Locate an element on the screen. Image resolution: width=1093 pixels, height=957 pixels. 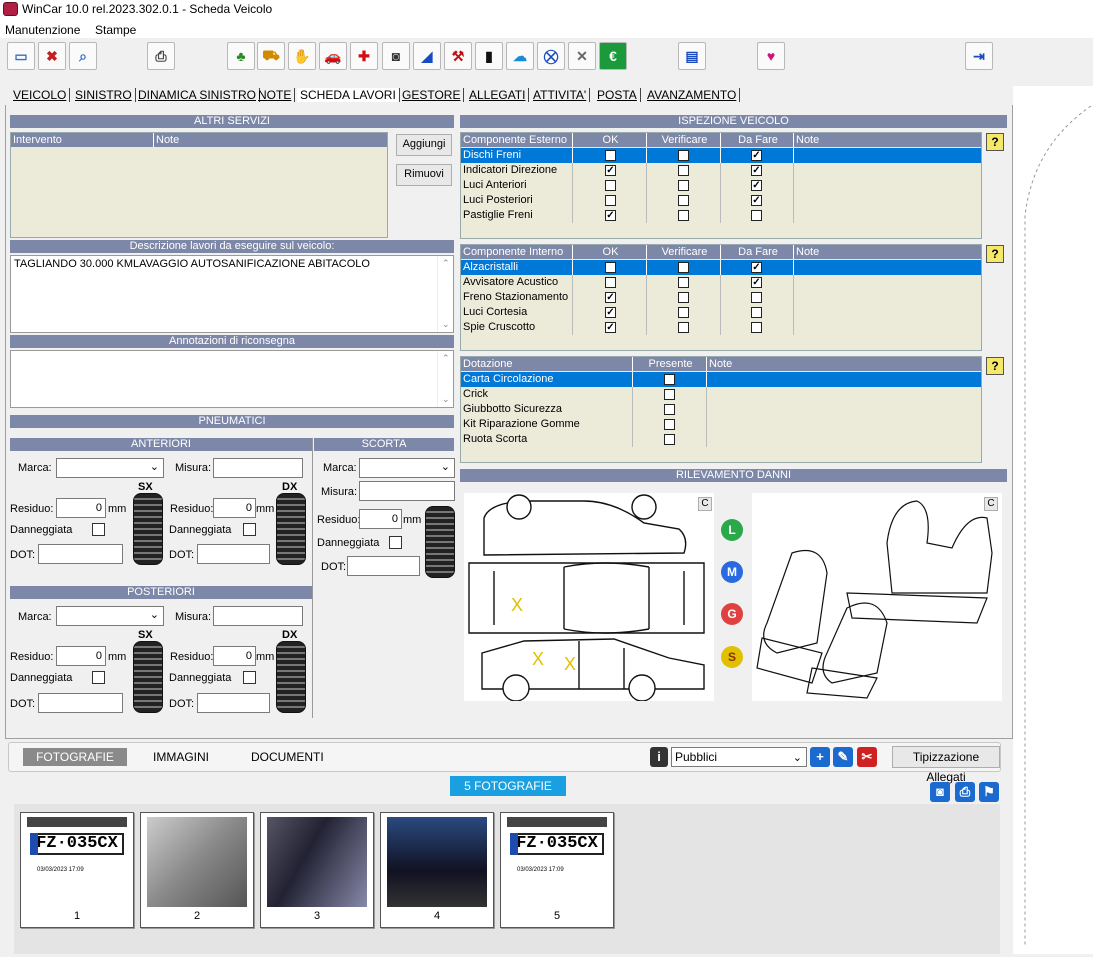
table-row: Ruota Scorta is located at coordinates (721, 439).